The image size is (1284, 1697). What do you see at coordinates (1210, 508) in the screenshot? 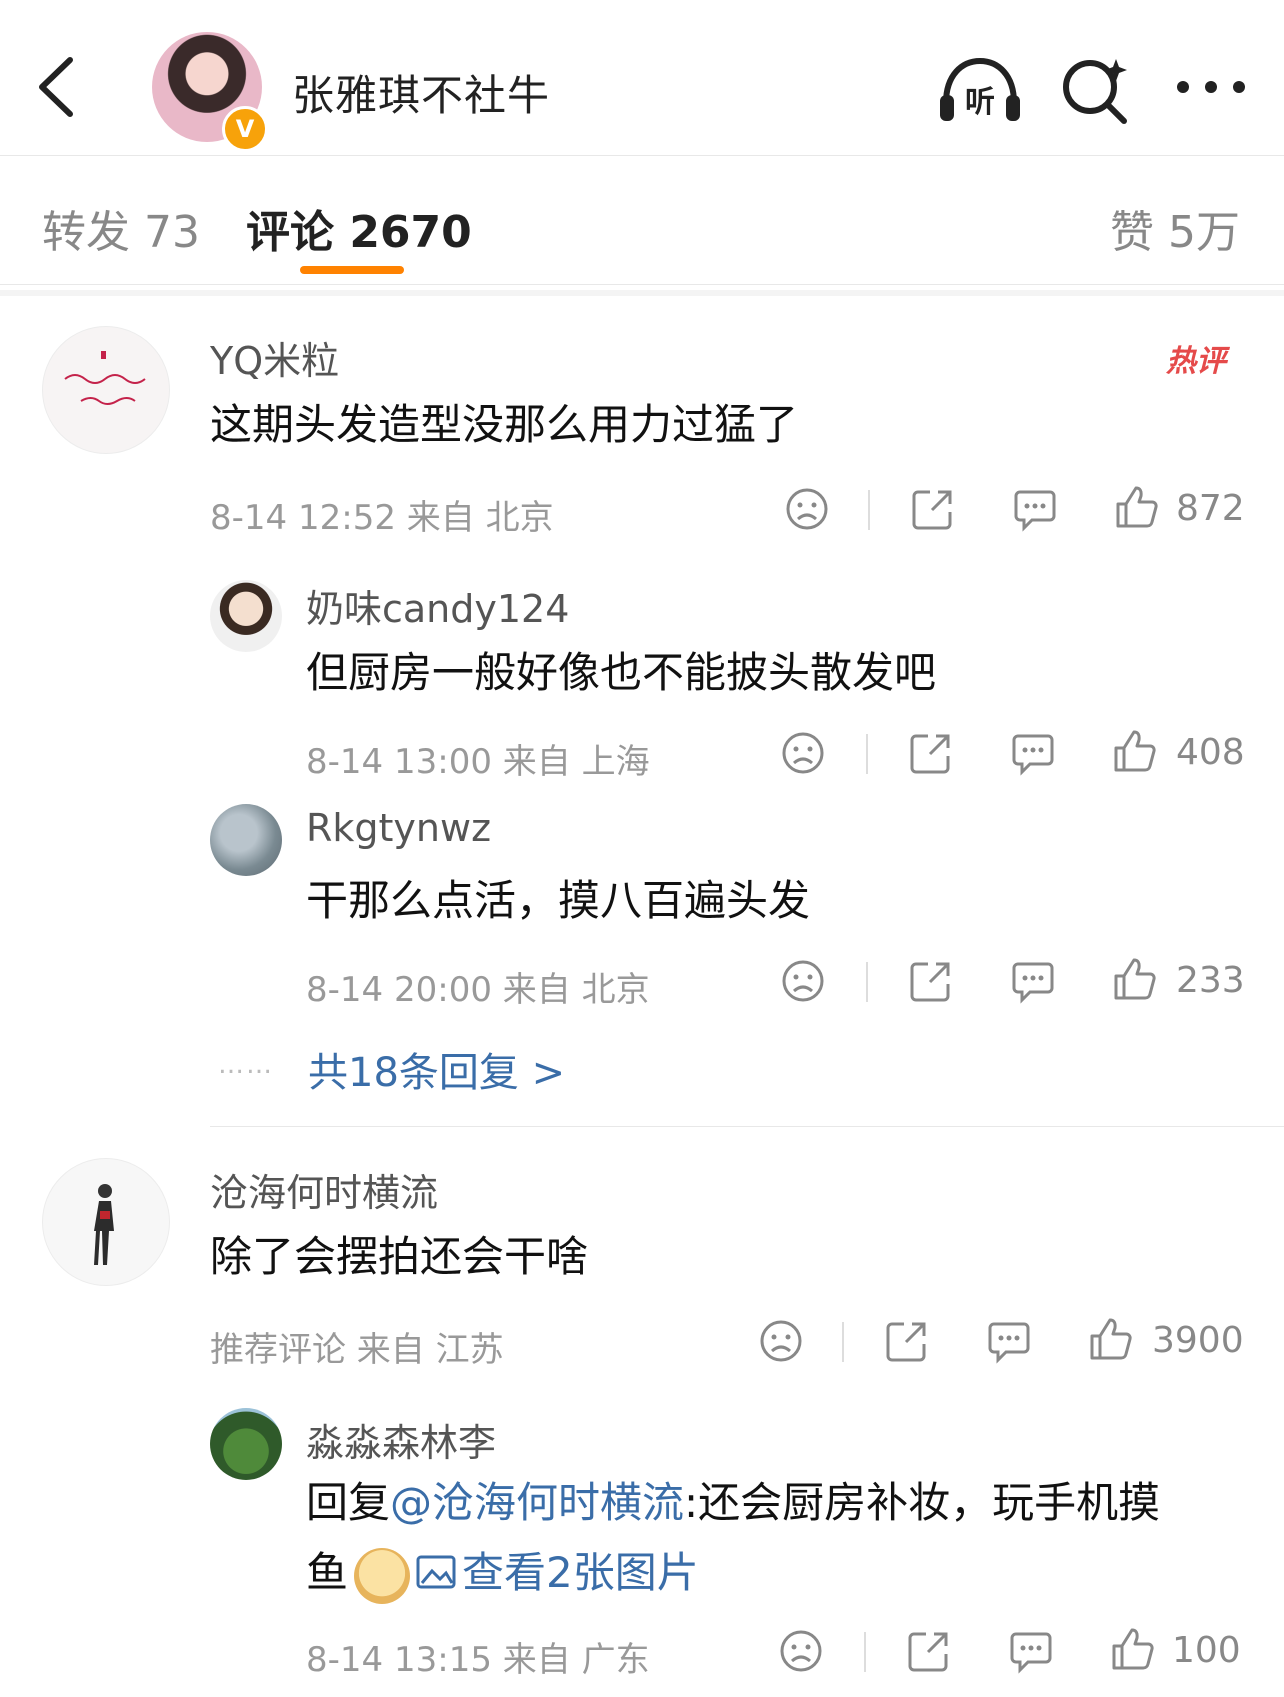
I see `like-count: 872` at bounding box center [1210, 508].